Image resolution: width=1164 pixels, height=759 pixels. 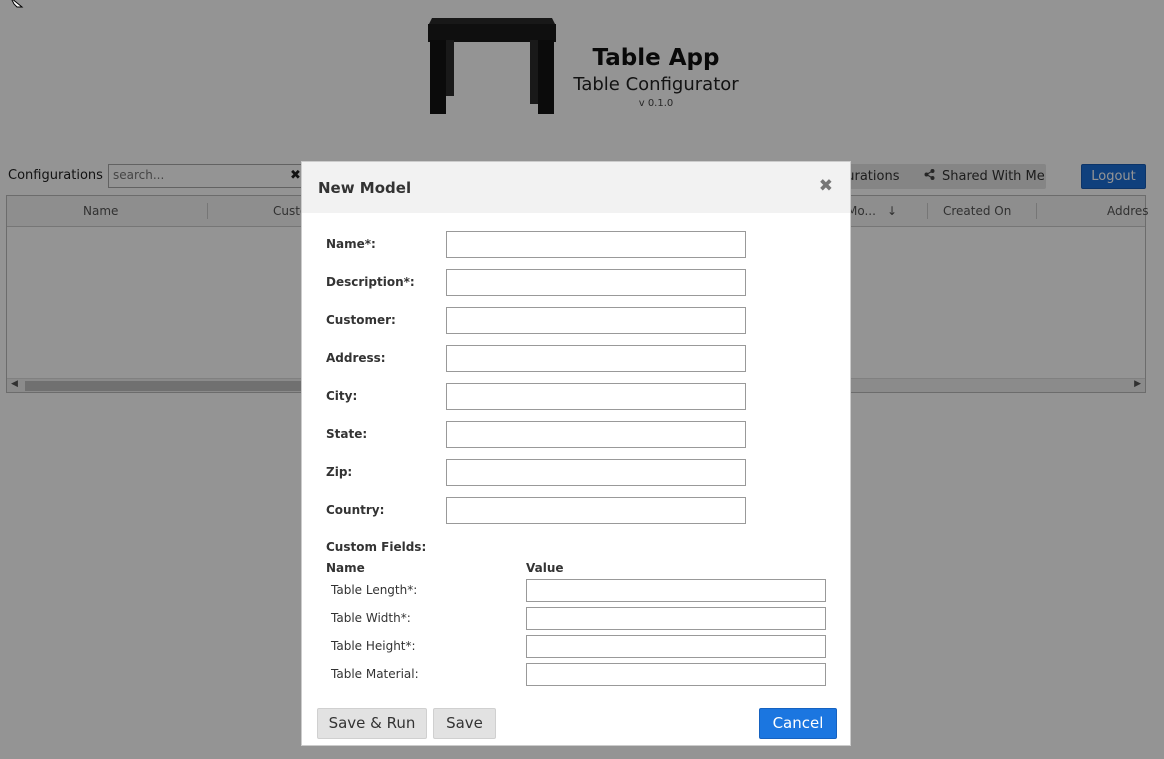 What do you see at coordinates (361, 320) in the screenshot?
I see `field-label: Customer:` at bounding box center [361, 320].